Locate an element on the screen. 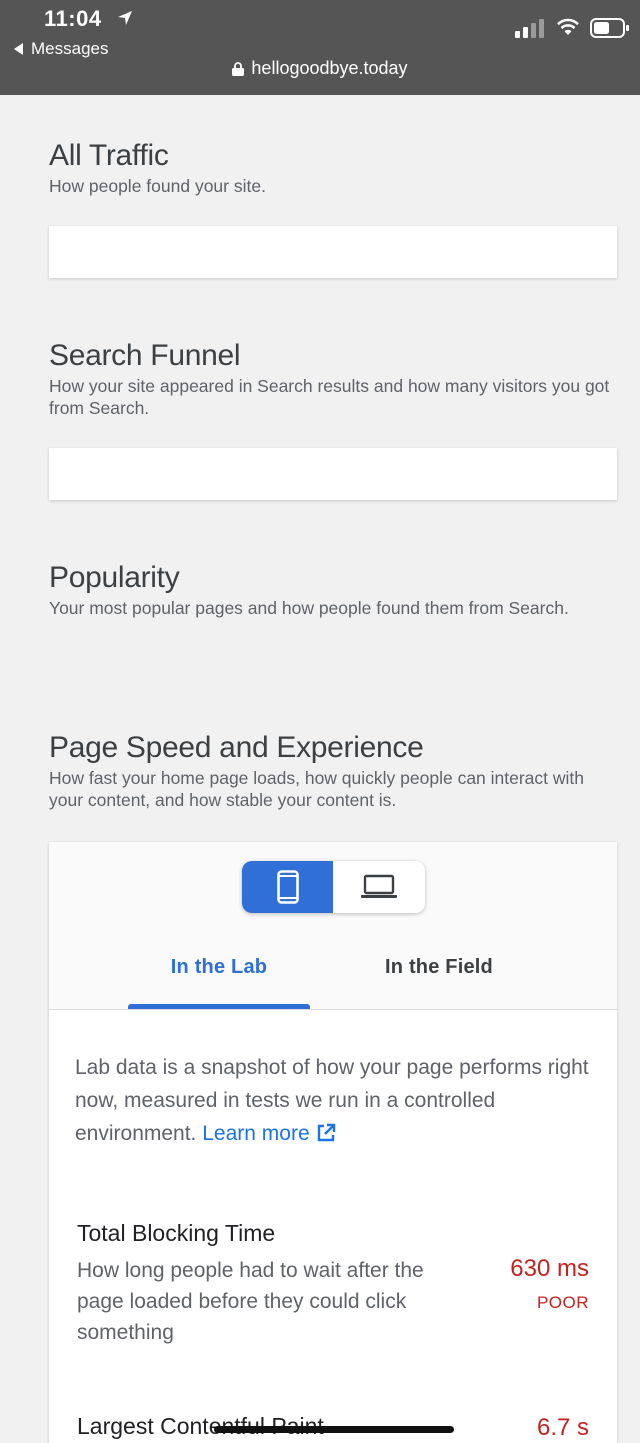  all-traffic-section: All Traffic How people found your site. is located at coordinates (334, 168).